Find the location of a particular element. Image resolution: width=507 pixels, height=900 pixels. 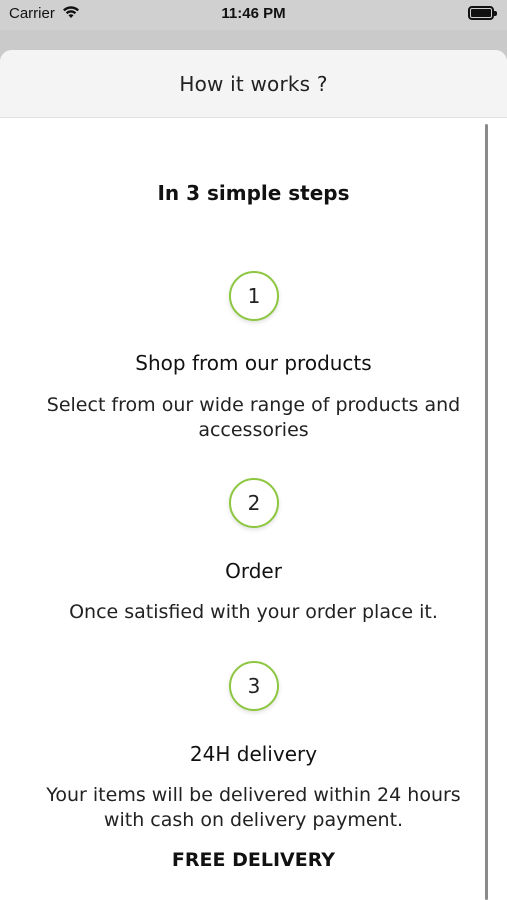

step-title: Order is located at coordinates (253, 571).